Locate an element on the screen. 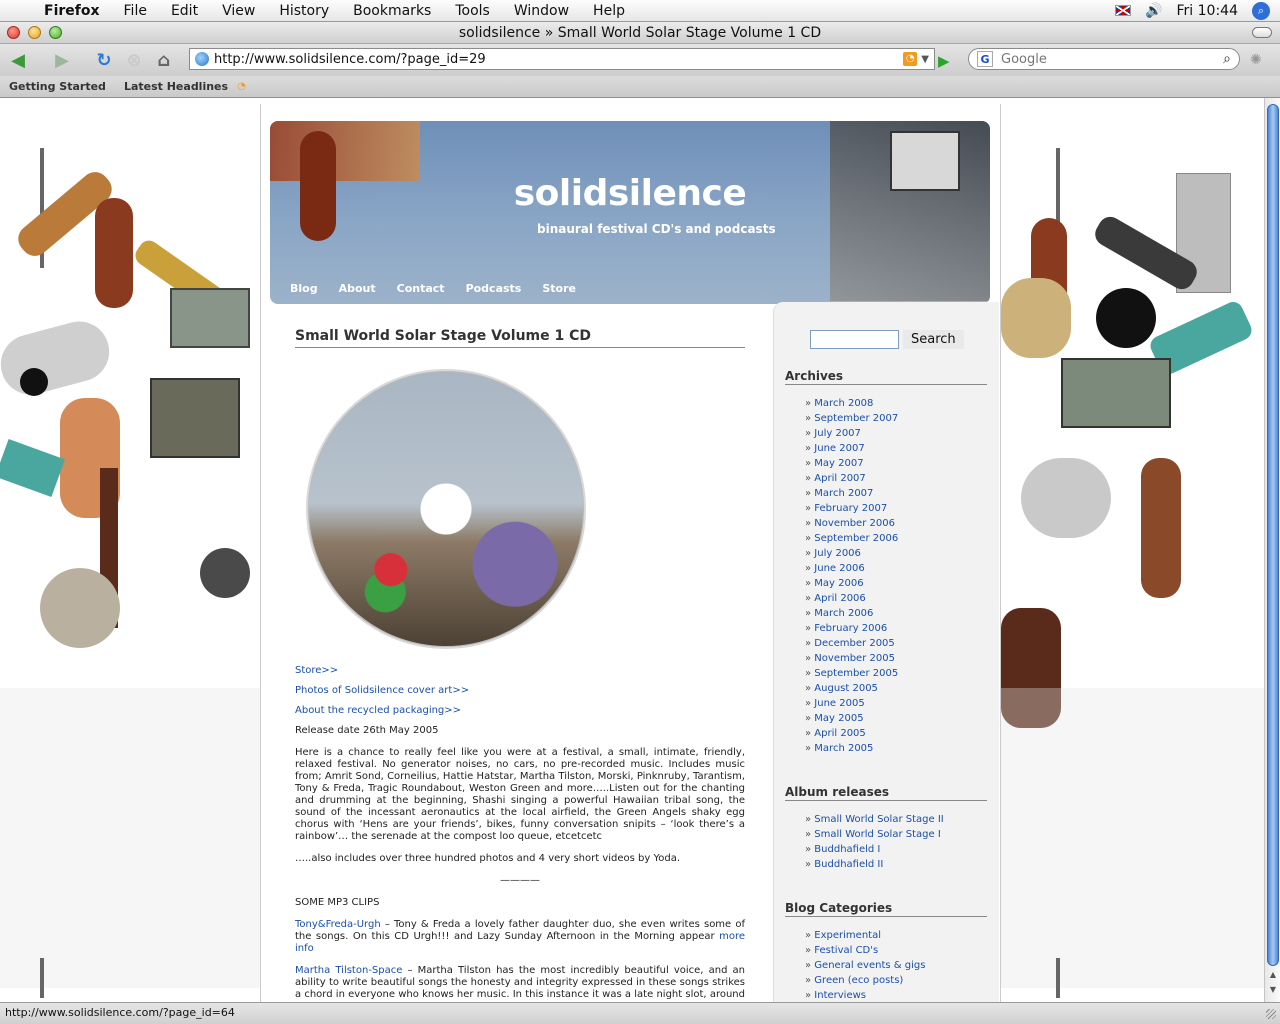  search-button: Search is located at coordinates (933, 339).